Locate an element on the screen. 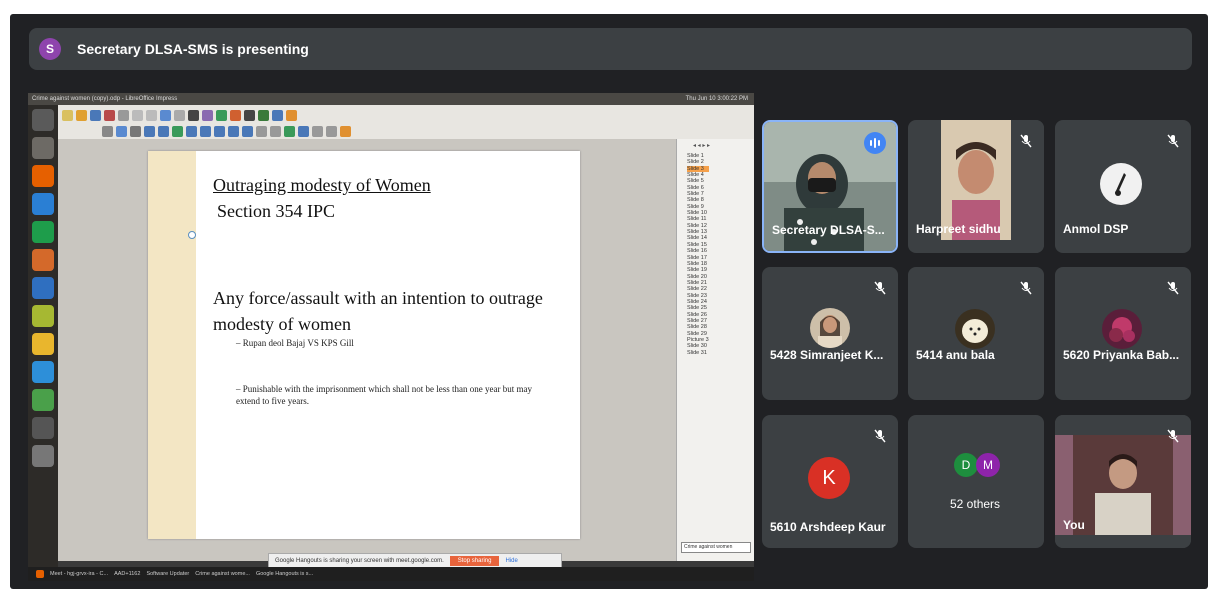 Image resolution: width=1215 pixels, height=595 pixels. participant-tile-harpreet: Harpreet sidhu is located at coordinates (976, 186).